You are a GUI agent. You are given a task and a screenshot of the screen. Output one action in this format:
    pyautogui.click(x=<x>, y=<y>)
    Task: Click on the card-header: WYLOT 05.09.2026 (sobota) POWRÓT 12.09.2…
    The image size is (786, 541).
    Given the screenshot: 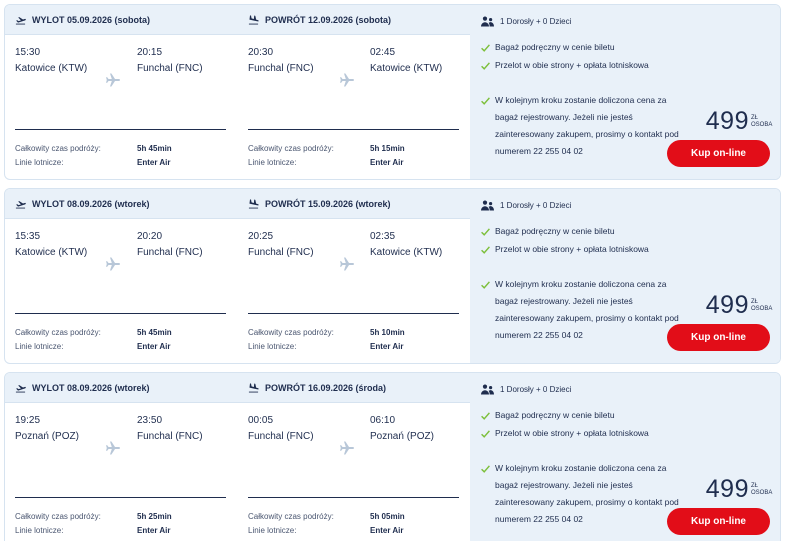 What is the action you would take?
    pyautogui.click(x=237, y=20)
    